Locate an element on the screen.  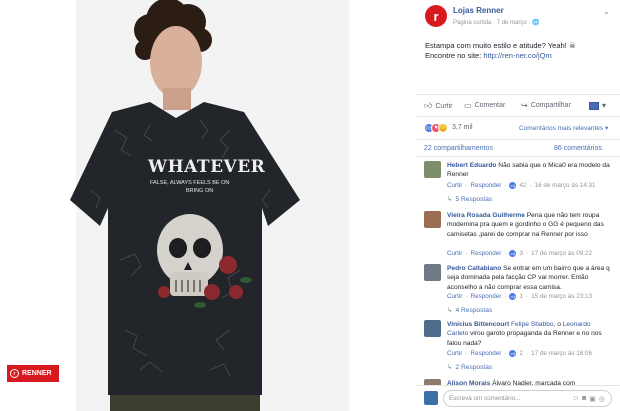
shirt-subline-2: BRING ON is located at coordinates (200, 191).